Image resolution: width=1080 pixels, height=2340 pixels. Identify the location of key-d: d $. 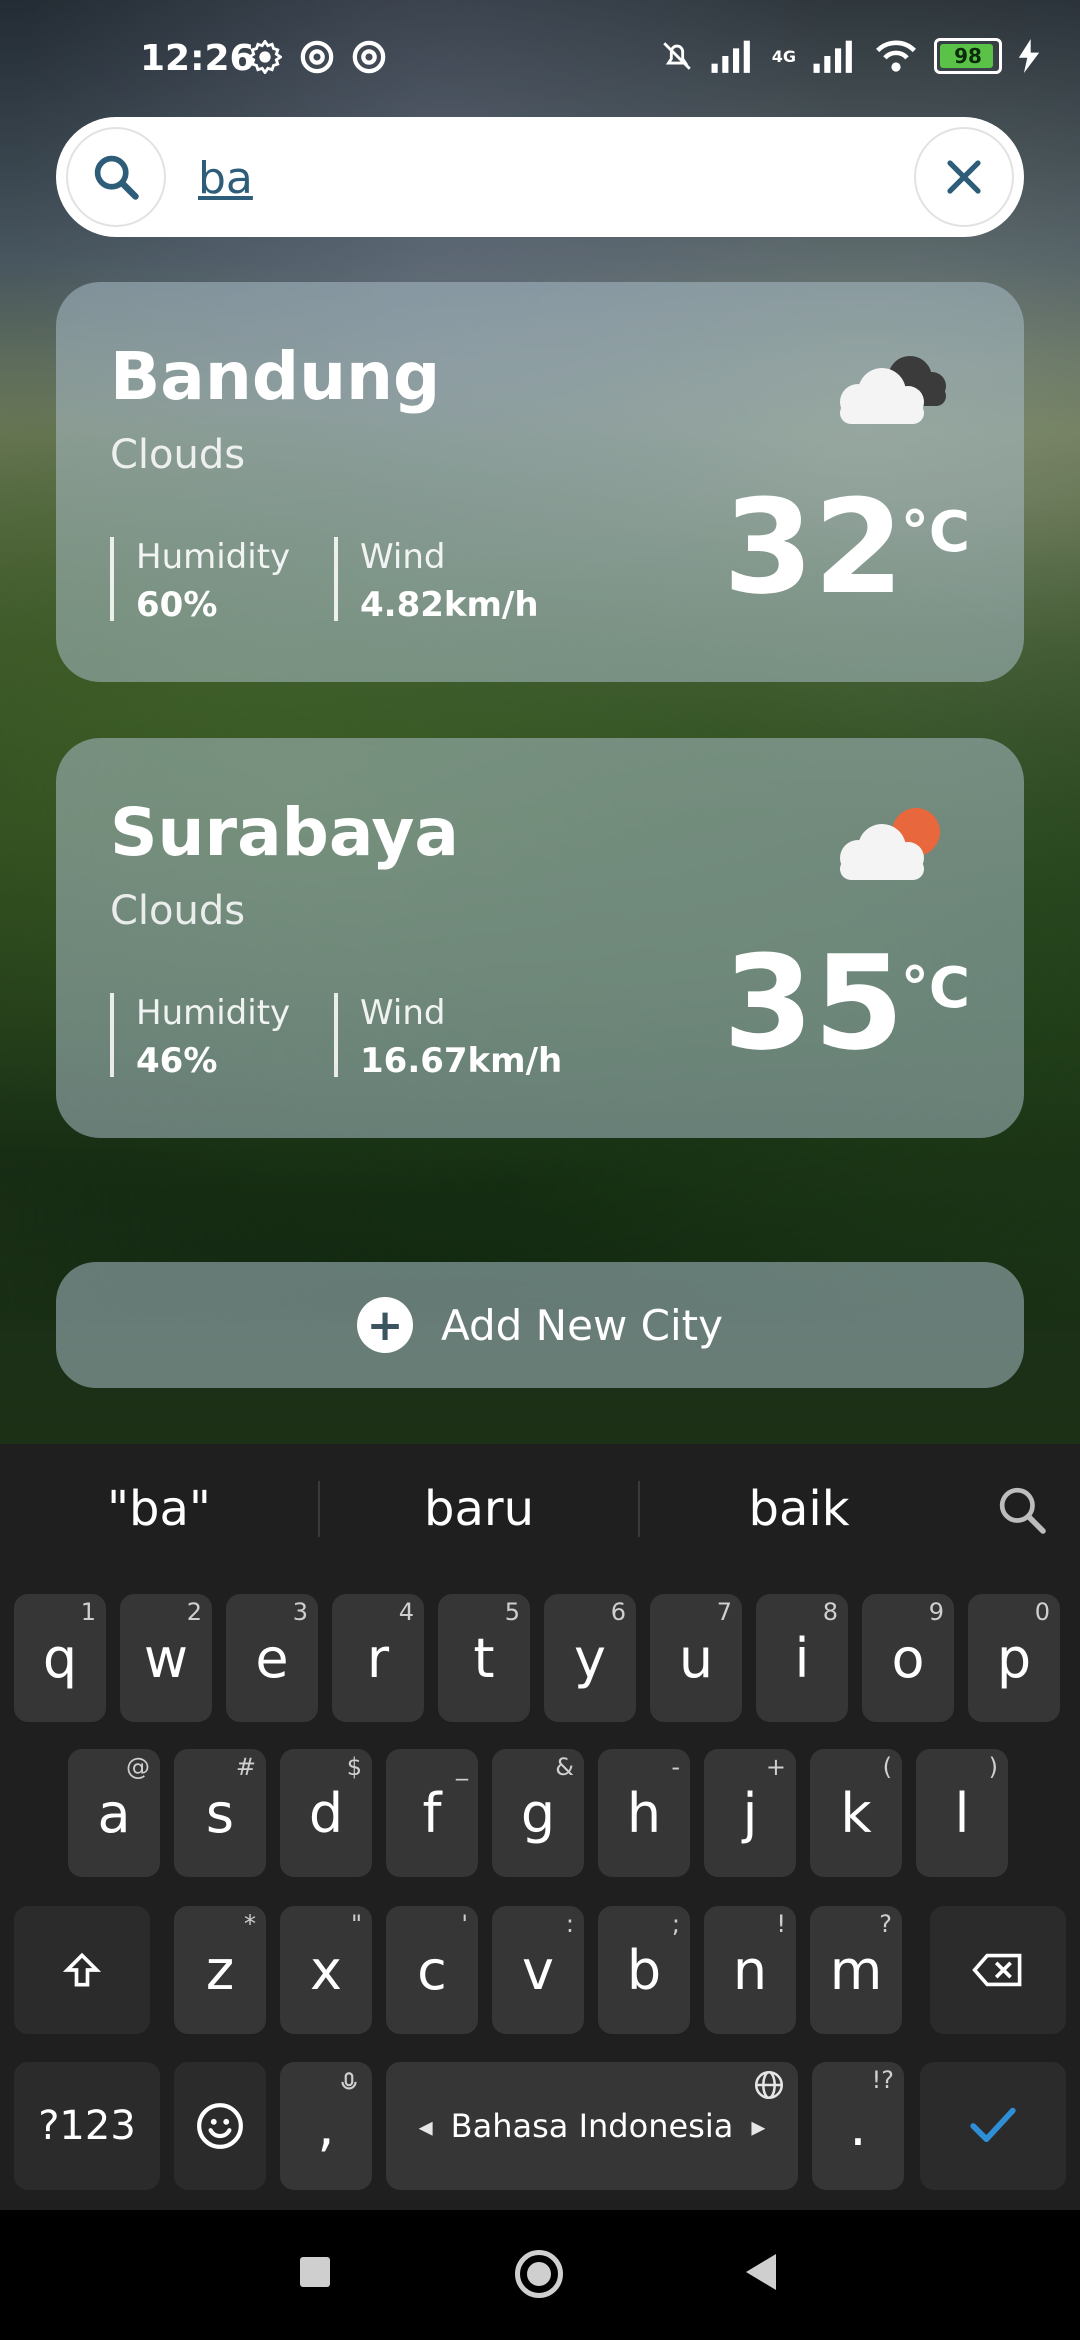
(326, 1813).